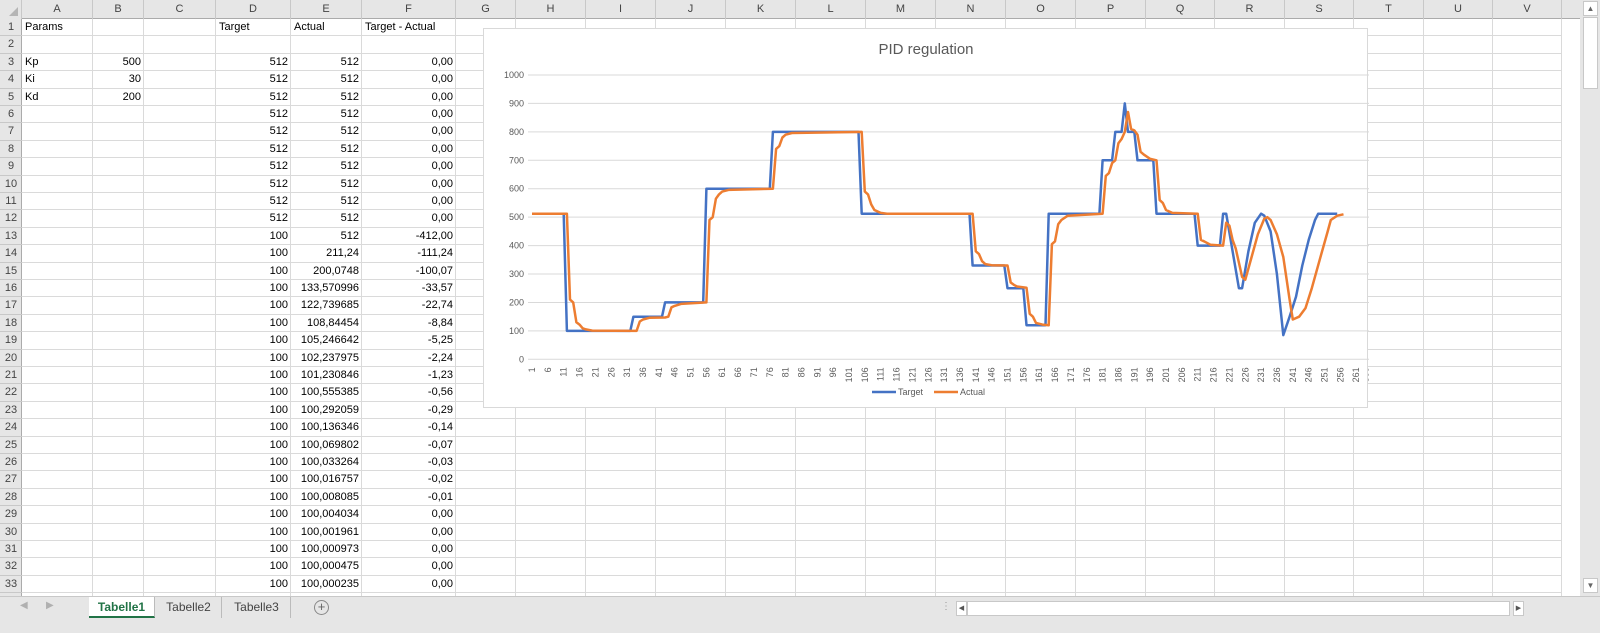 The image size is (1600, 633). What do you see at coordinates (409, 566) in the screenshot?
I see `cell-f32: 0,00` at bounding box center [409, 566].